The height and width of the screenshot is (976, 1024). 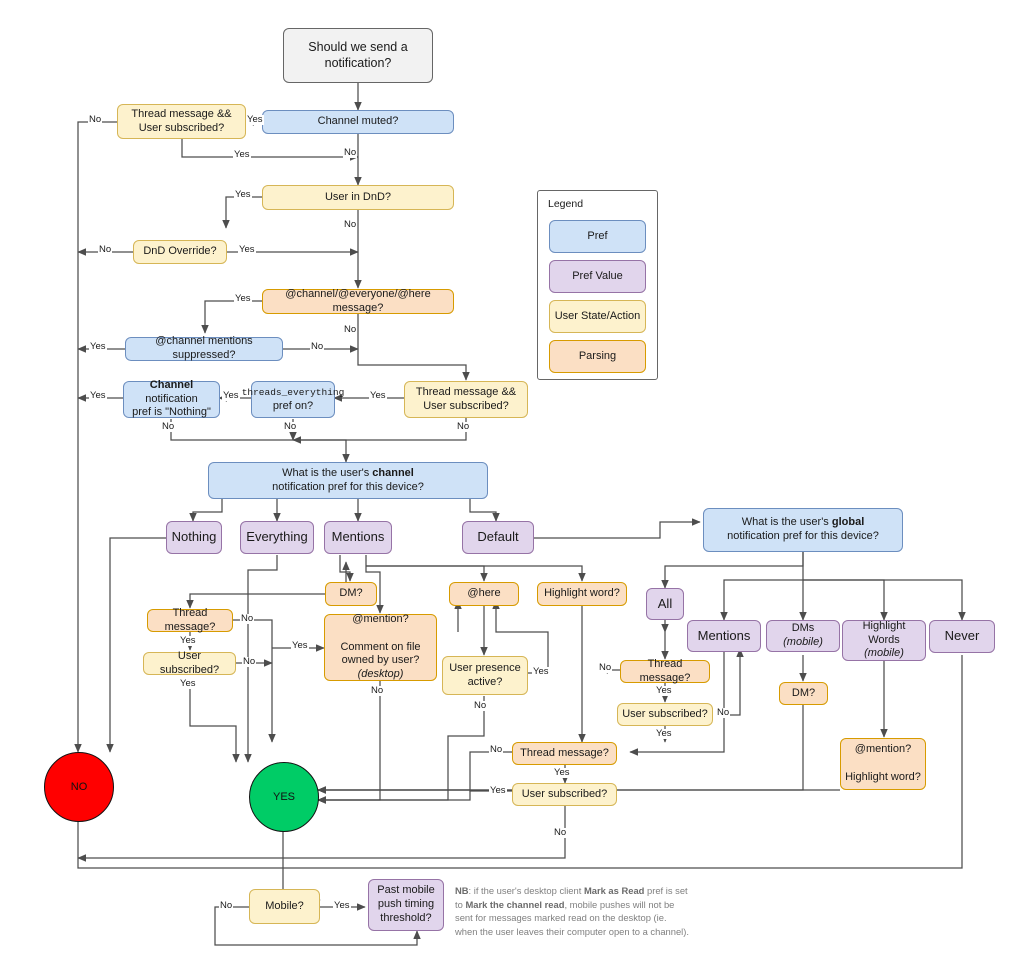 What do you see at coordinates (803, 628) in the screenshot?
I see `dms-main: DMs` at bounding box center [803, 628].